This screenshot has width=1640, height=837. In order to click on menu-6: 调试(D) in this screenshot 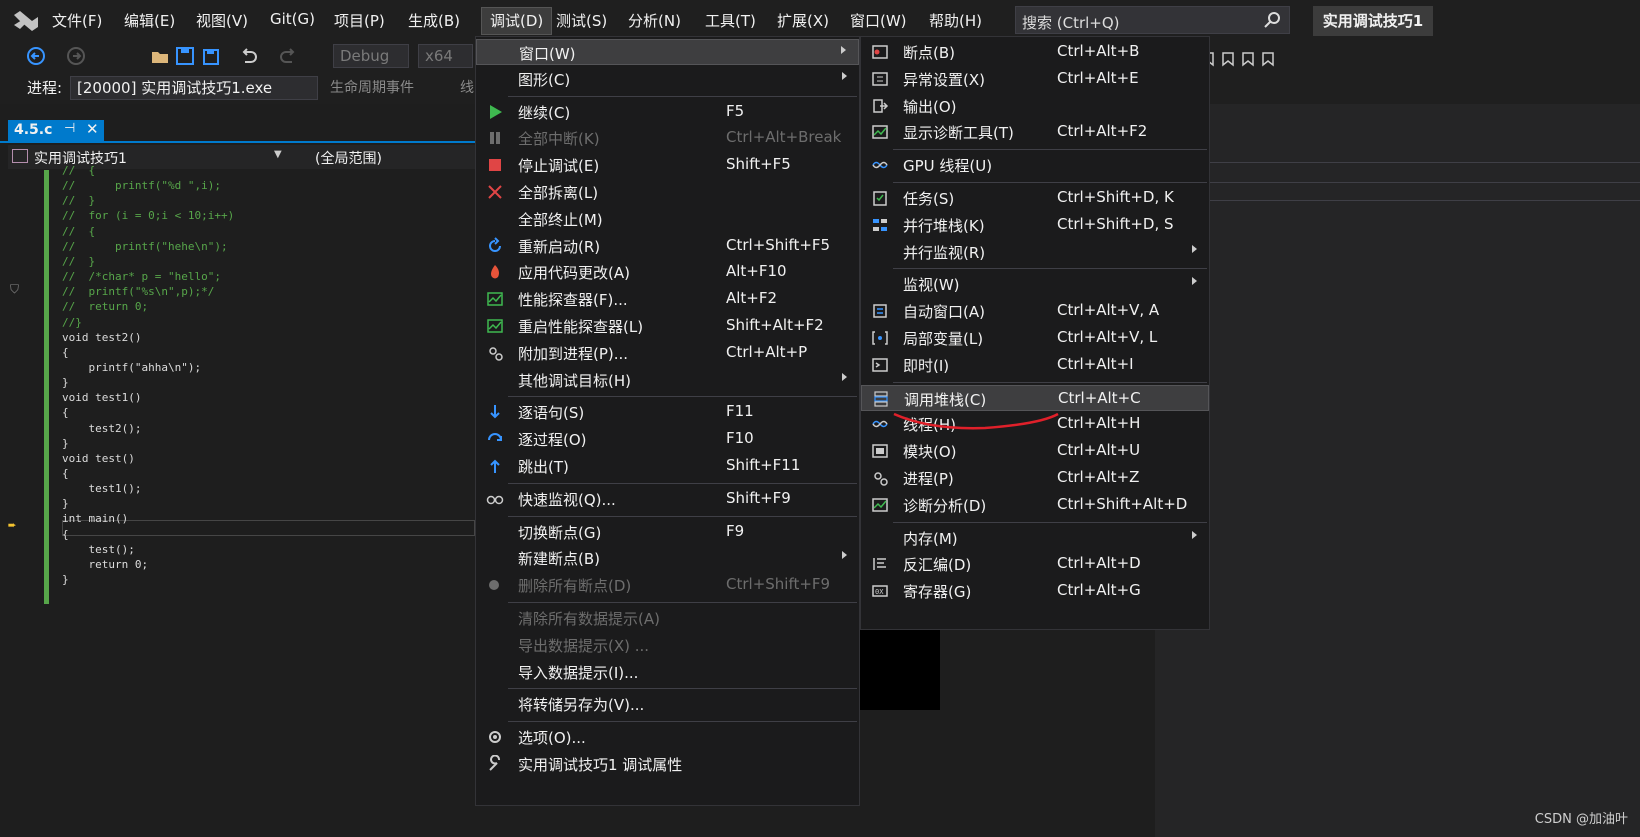, I will do `click(517, 21)`.